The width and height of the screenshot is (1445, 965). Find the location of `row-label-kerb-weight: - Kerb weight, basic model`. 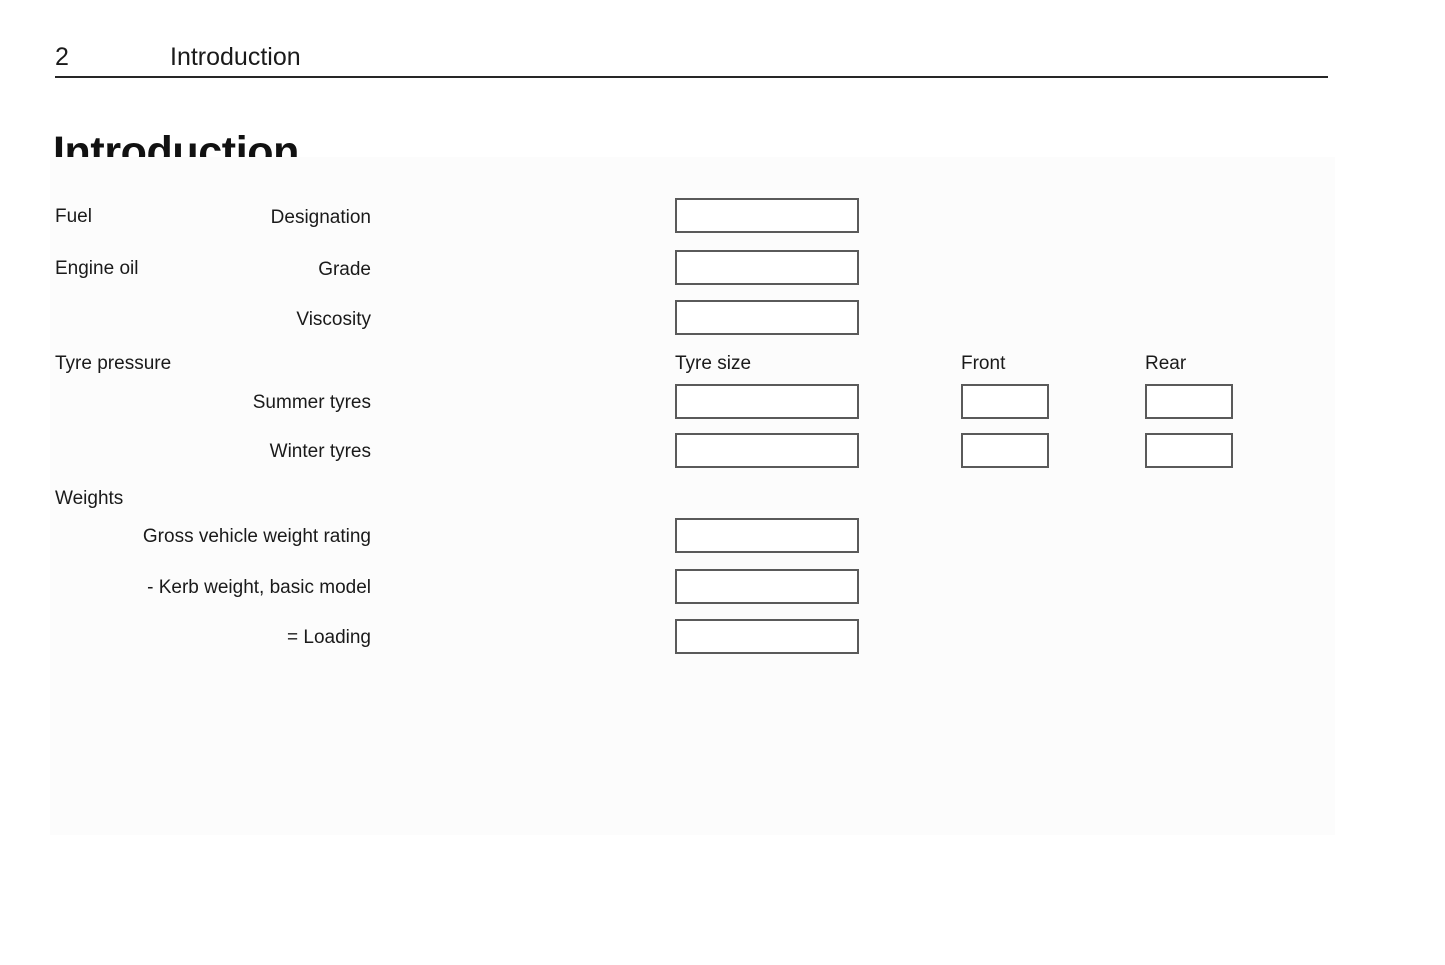

row-label-kerb-weight: - Kerb weight, basic model is located at coordinates (259, 587).